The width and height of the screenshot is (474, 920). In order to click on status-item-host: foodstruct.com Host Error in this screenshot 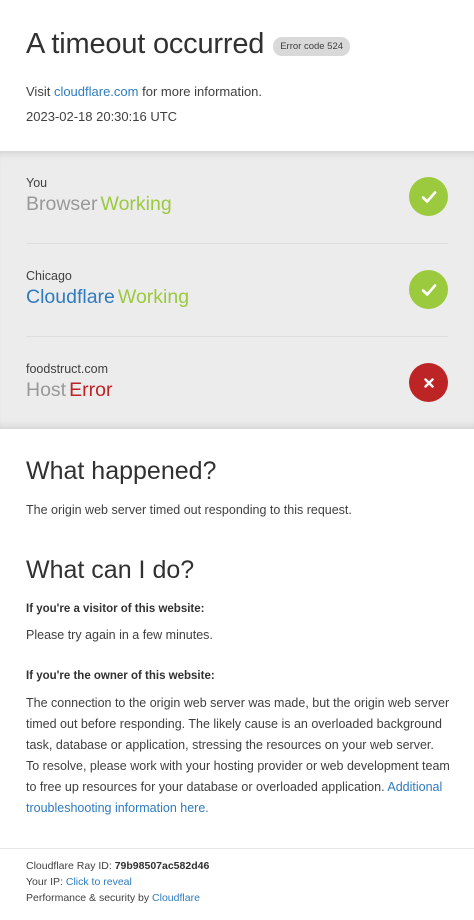, I will do `click(237, 383)`.